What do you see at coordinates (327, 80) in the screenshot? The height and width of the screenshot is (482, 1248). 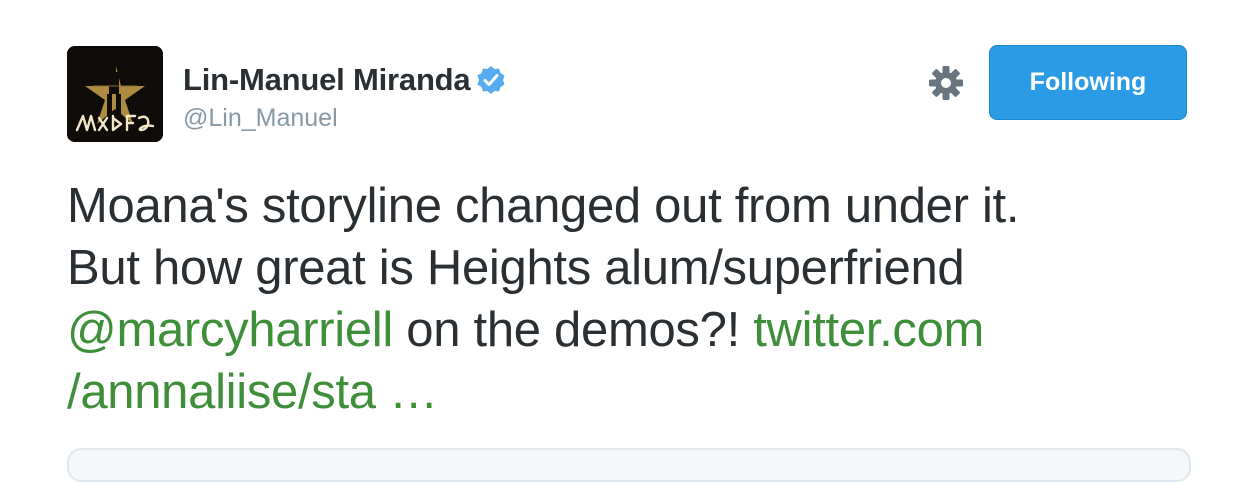 I see `display-name: Lin-Manuel Miranda` at bounding box center [327, 80].